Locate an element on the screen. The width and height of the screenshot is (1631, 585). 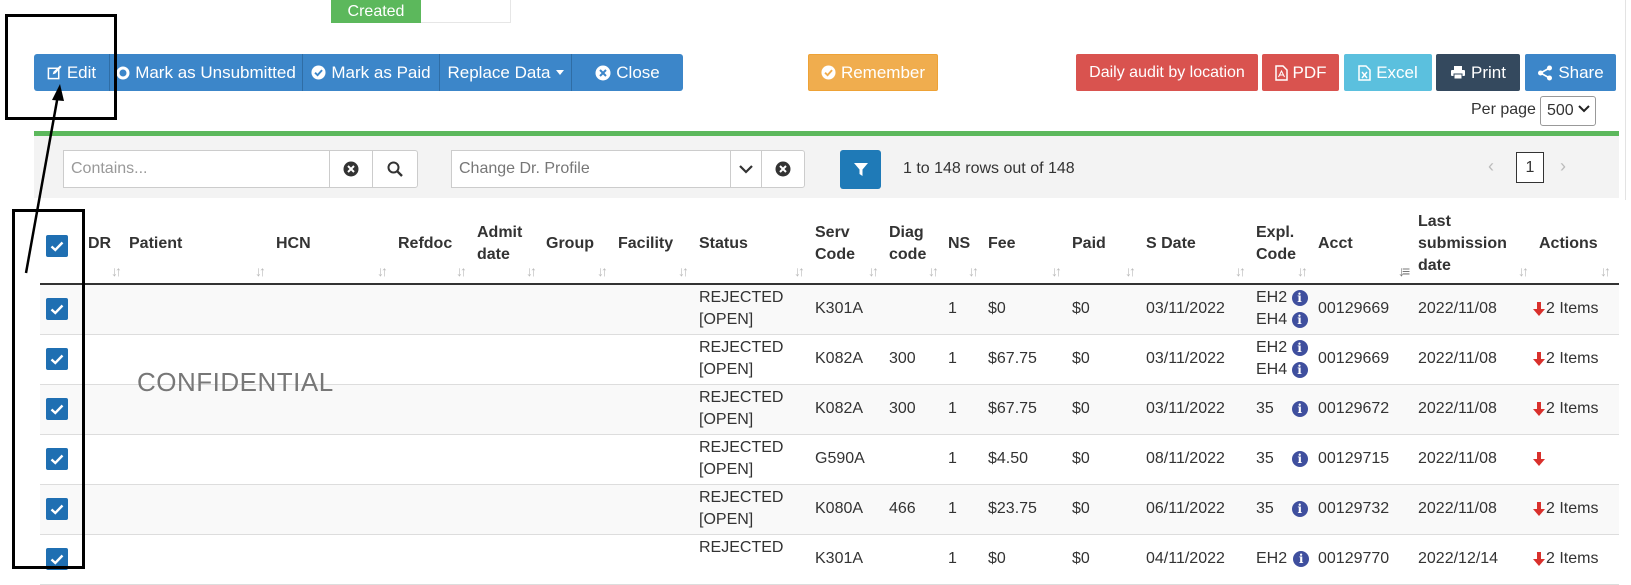
col-header-s-date: S Date is located at coordinates (1171, 244).